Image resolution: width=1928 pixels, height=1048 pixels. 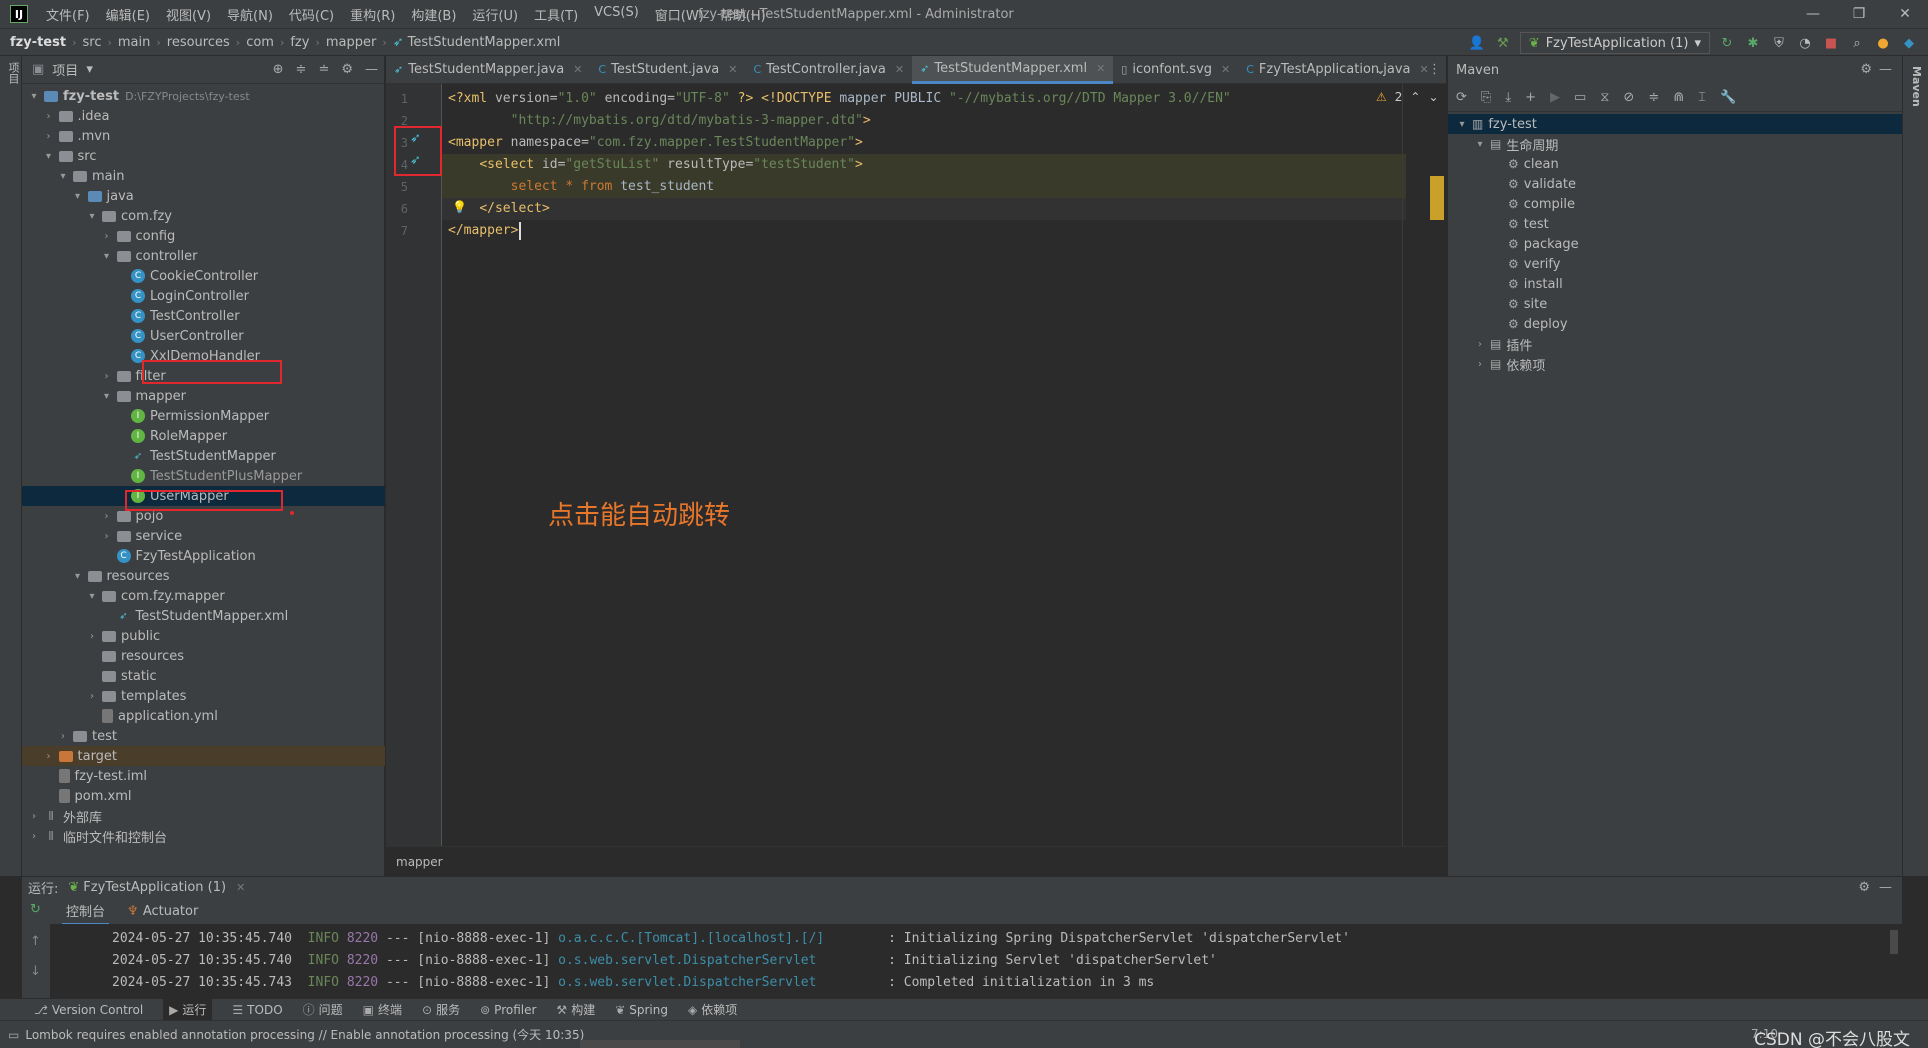 What do you see at coordinates (203, 596) in the screenshot?
I see `tree-item: ▾ com.fzy.mapper` at bounding box center [203, 596].